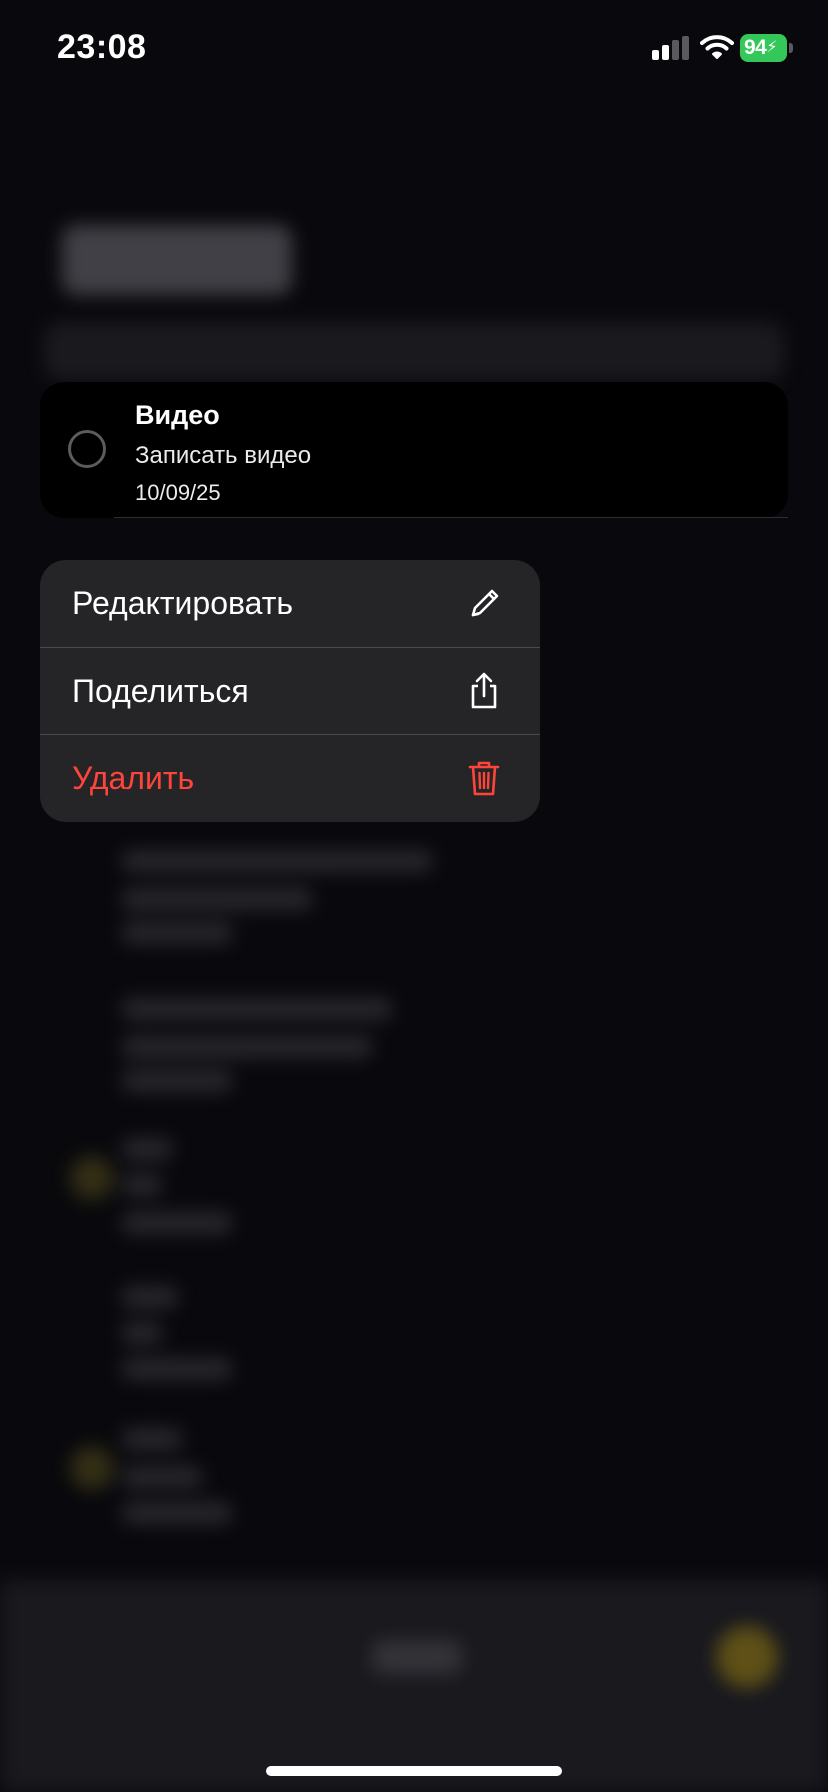  What do you see at coordinates (414, 1771) in the screenshot?
I see `home-indicator` at bounding box center [414, 1771].